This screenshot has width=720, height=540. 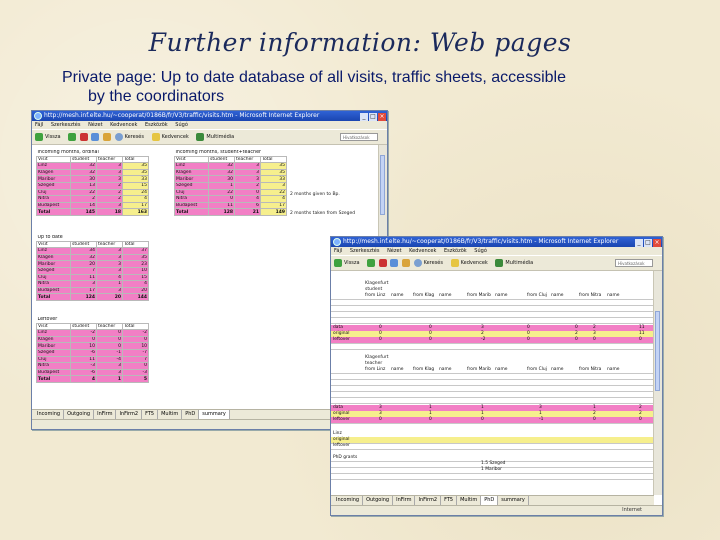 What do you see at coordinates (247, 212) in the screenshot?
I see `cell: 21` at bounding box center [247, 212].